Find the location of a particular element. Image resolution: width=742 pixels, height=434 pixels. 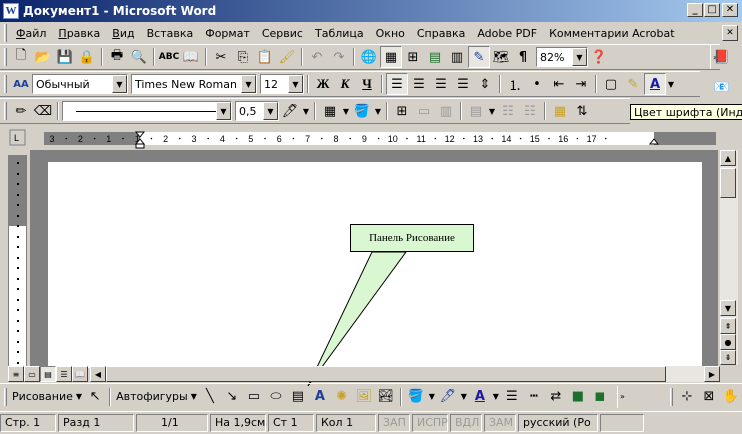

highlight-icon: ✎ is located at coordinates (633, 84).